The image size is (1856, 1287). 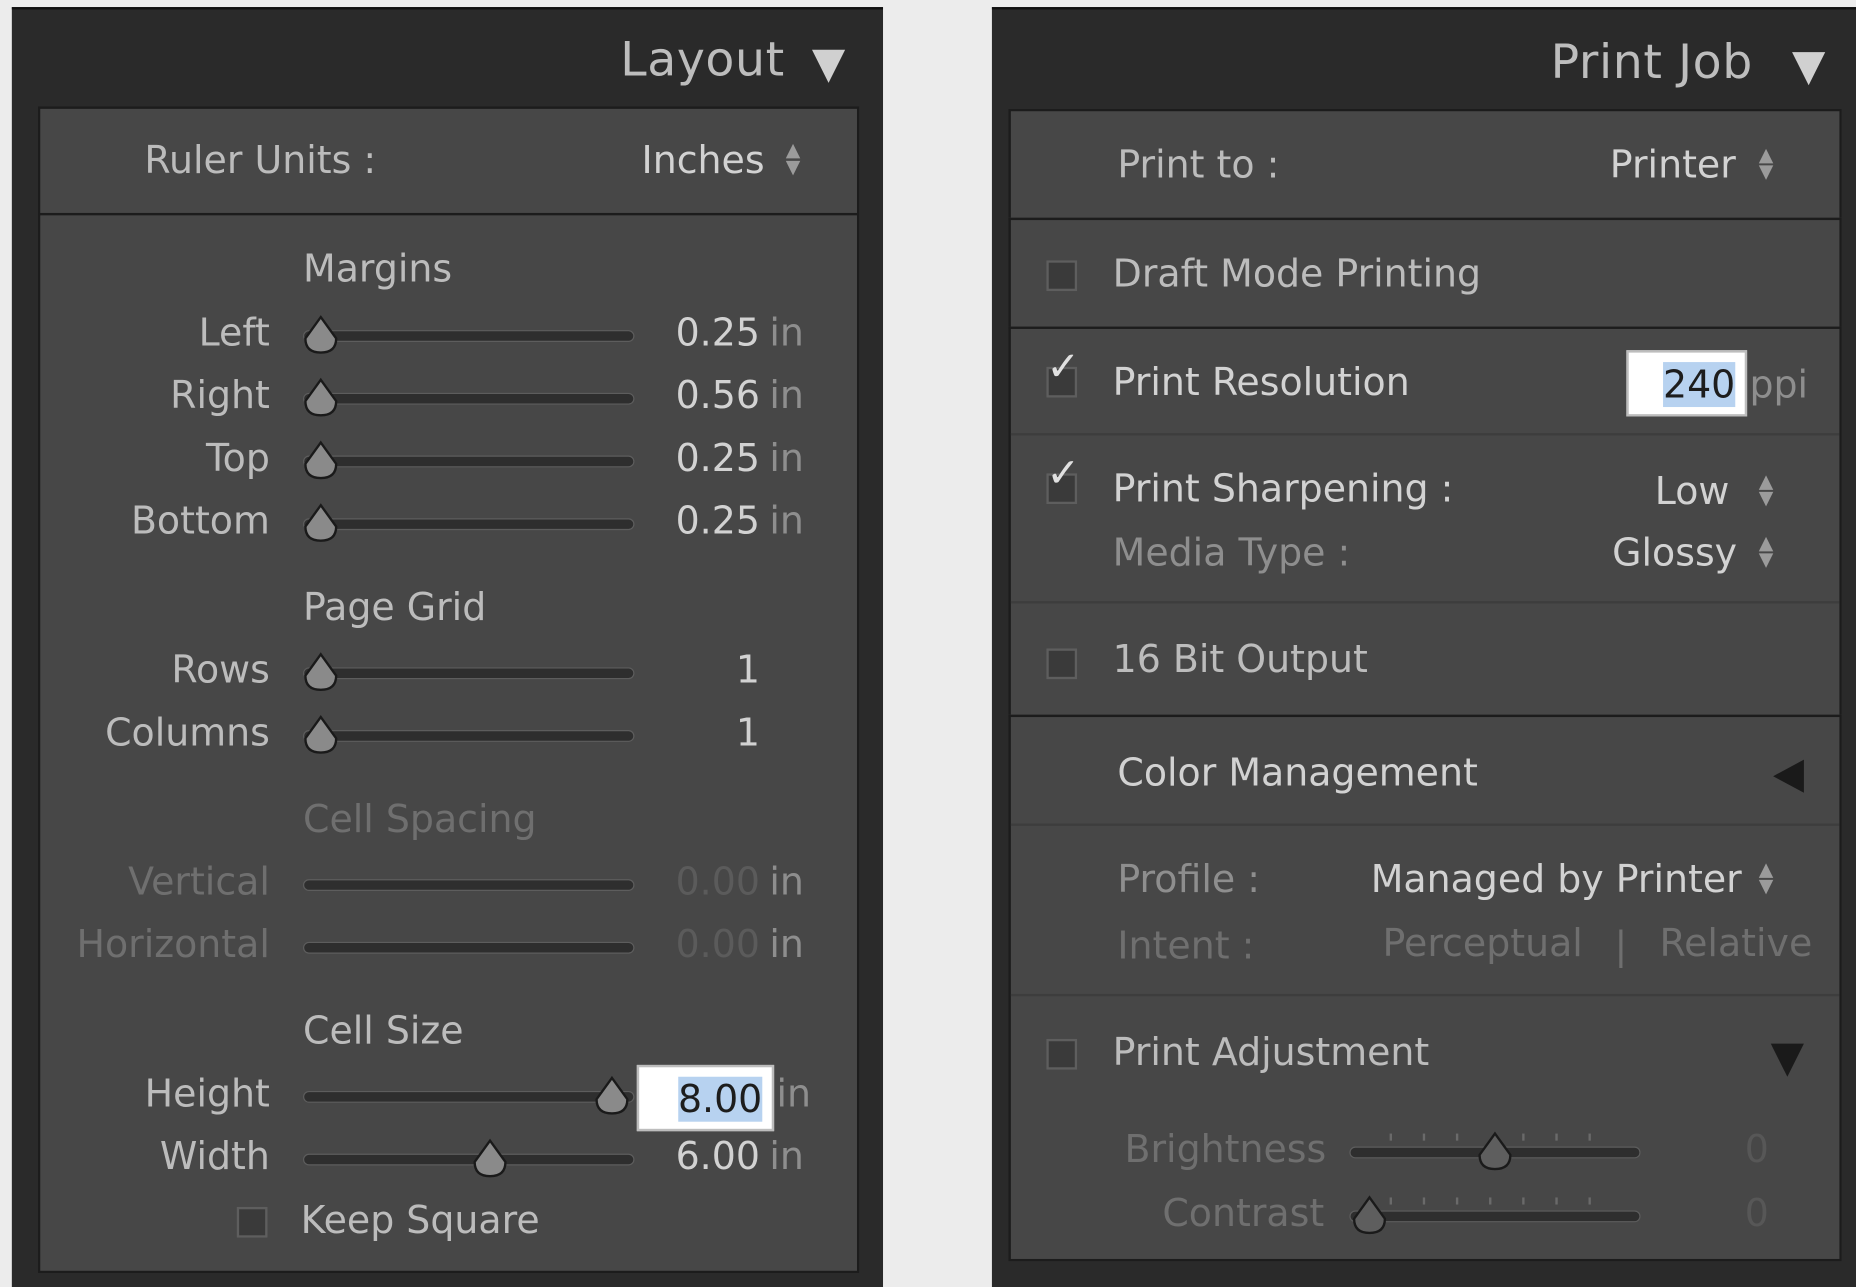 I want to click on cell-width-value: 6.00, so click(x=708, y=1156).